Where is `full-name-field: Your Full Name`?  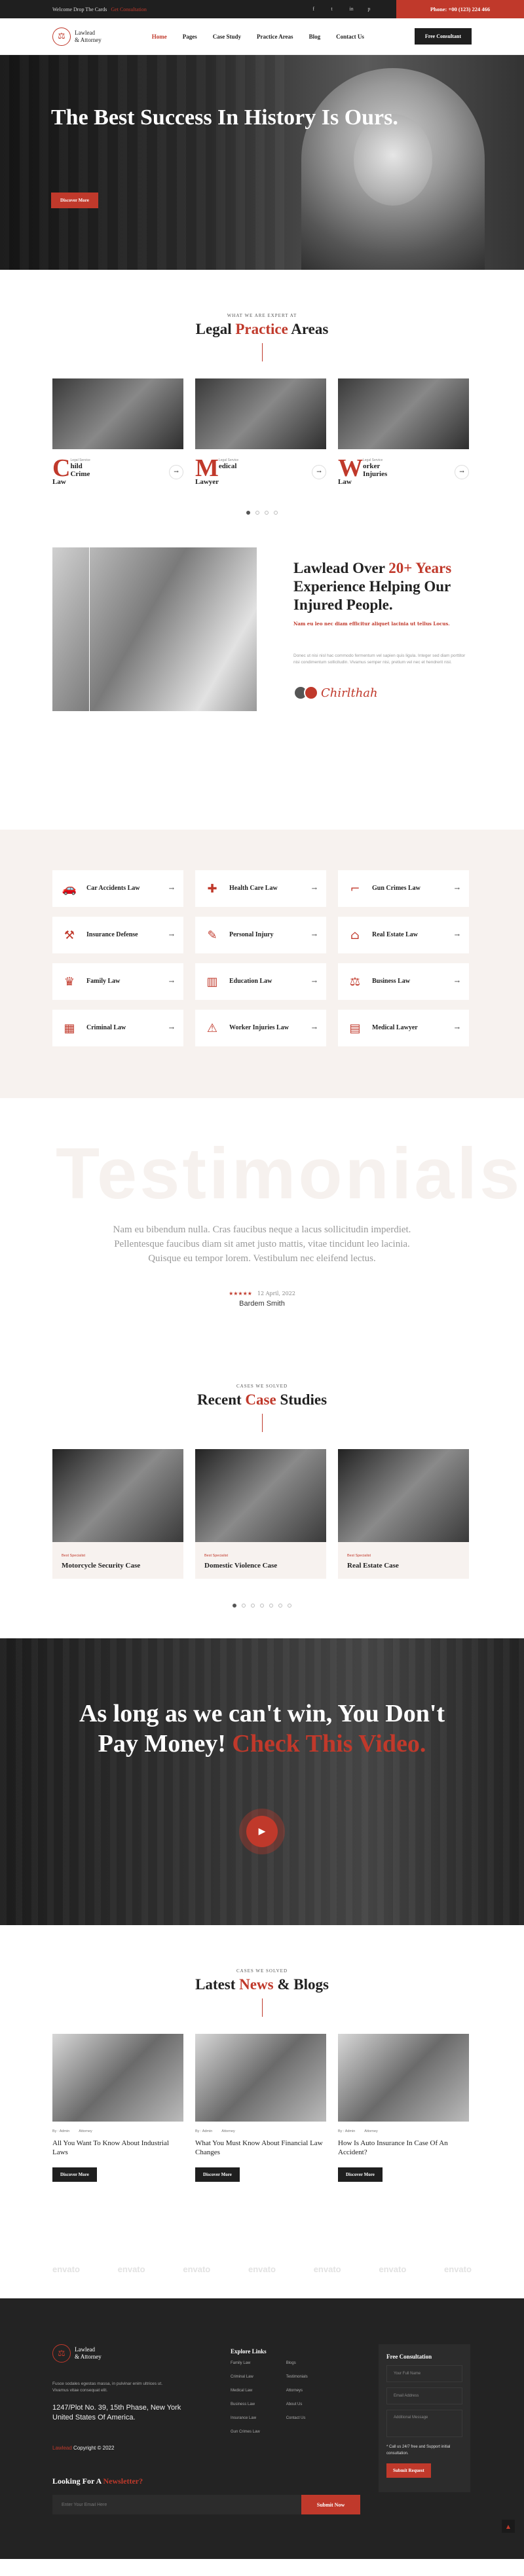 full-name-field: Your Full Name is located at coordinates (424, 2373).